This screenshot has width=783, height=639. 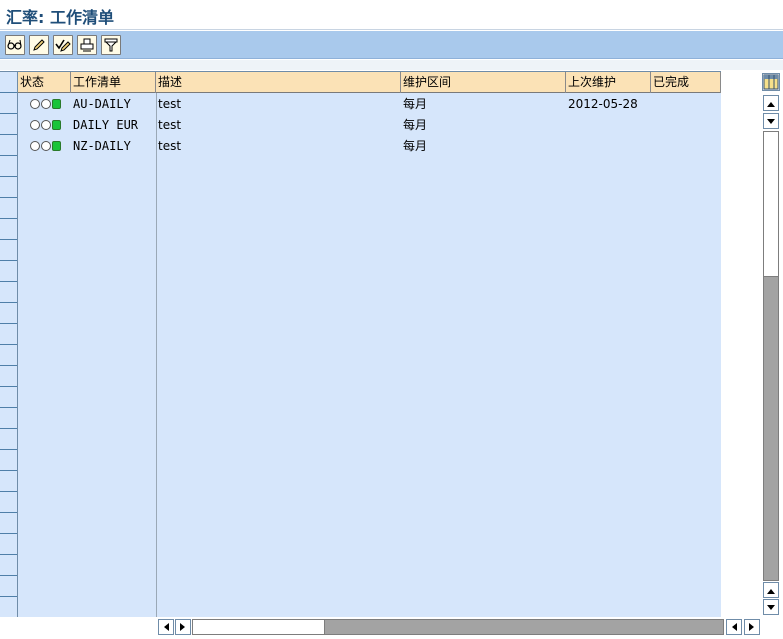 What do you see at coordinates (771, 204) in the screenshot?
I see `vertical-scroll-thumb` at bounding box center [771, 204].